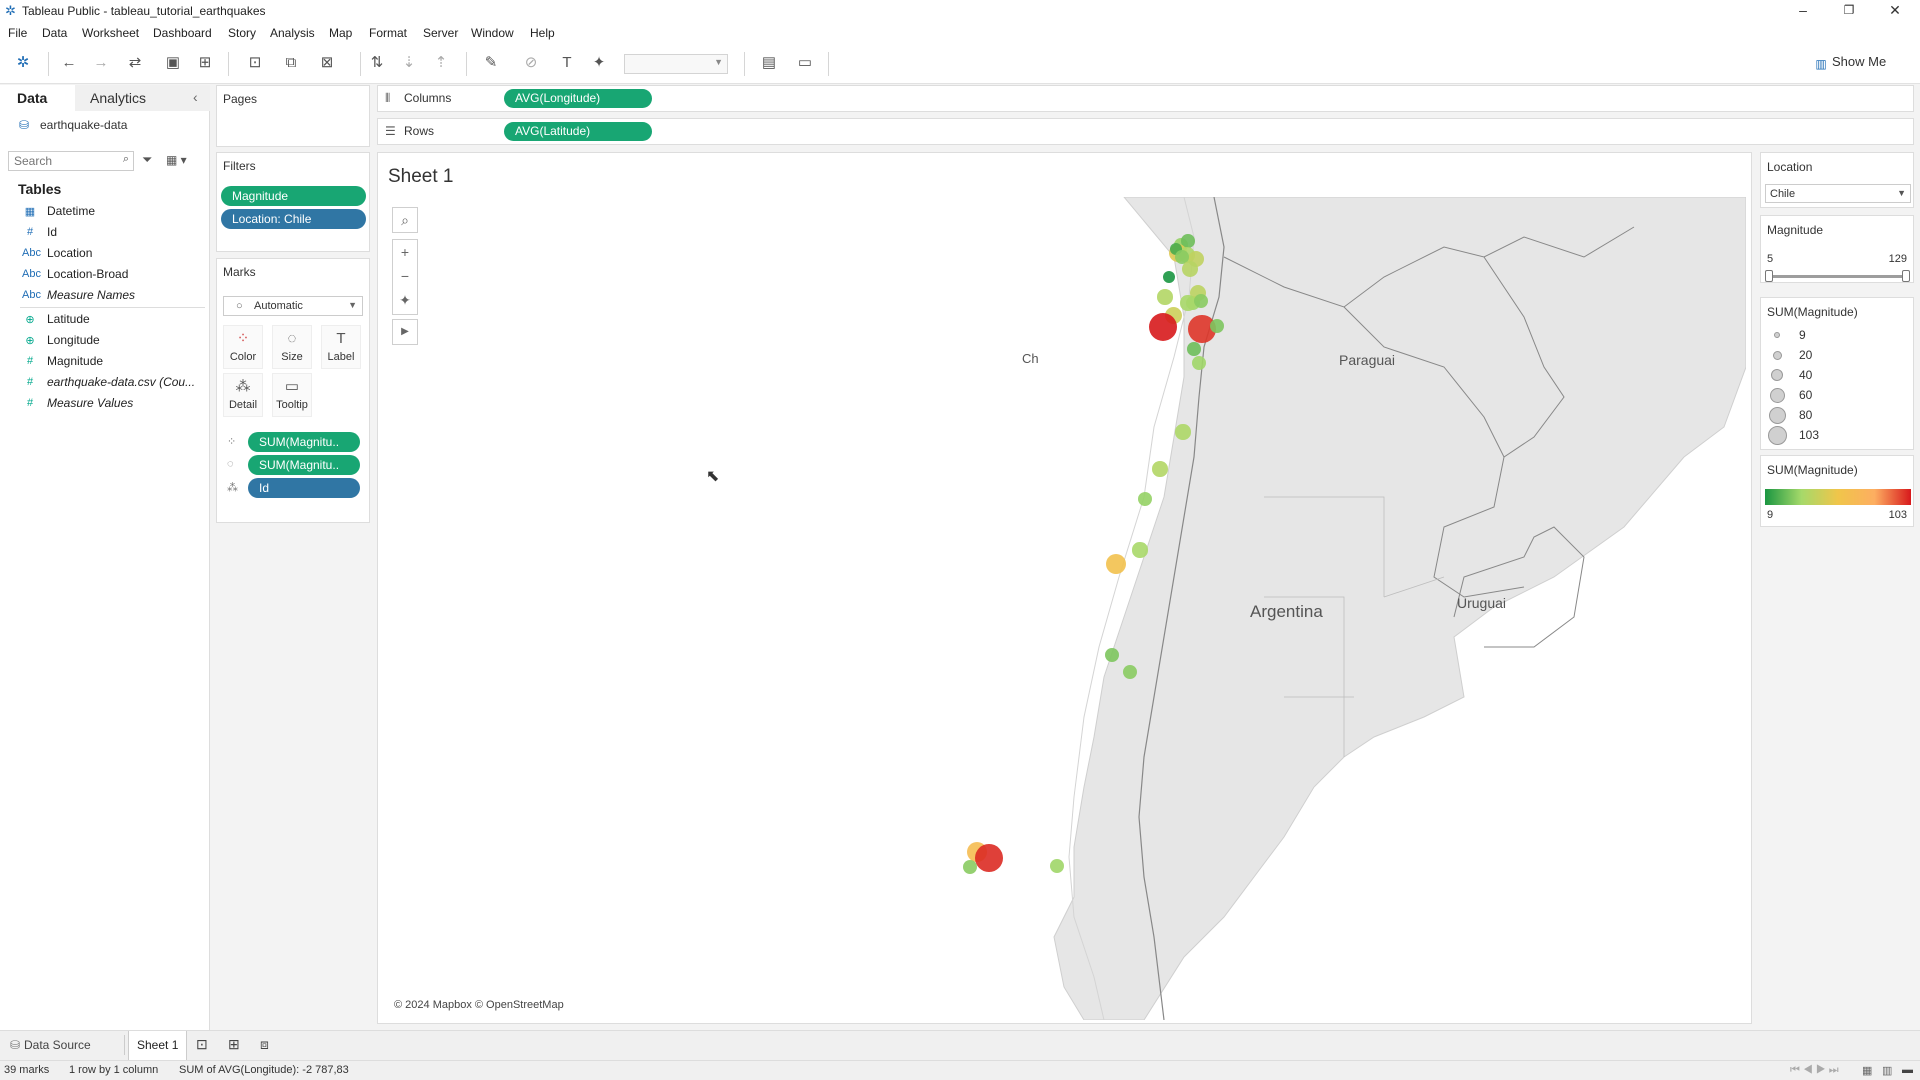  What do you see at coordinates (405, 276) in the screenshot?
I see `zoom-out-button: −` at bounding box center [405, 276].